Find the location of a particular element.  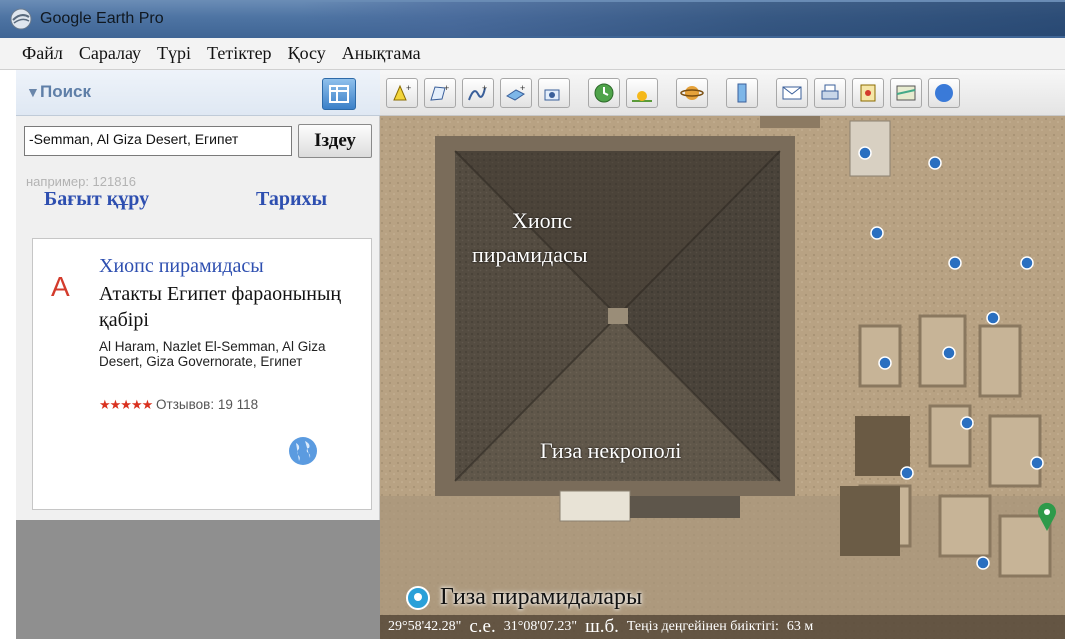

record-tour-button is located at coordinates (554, 93).